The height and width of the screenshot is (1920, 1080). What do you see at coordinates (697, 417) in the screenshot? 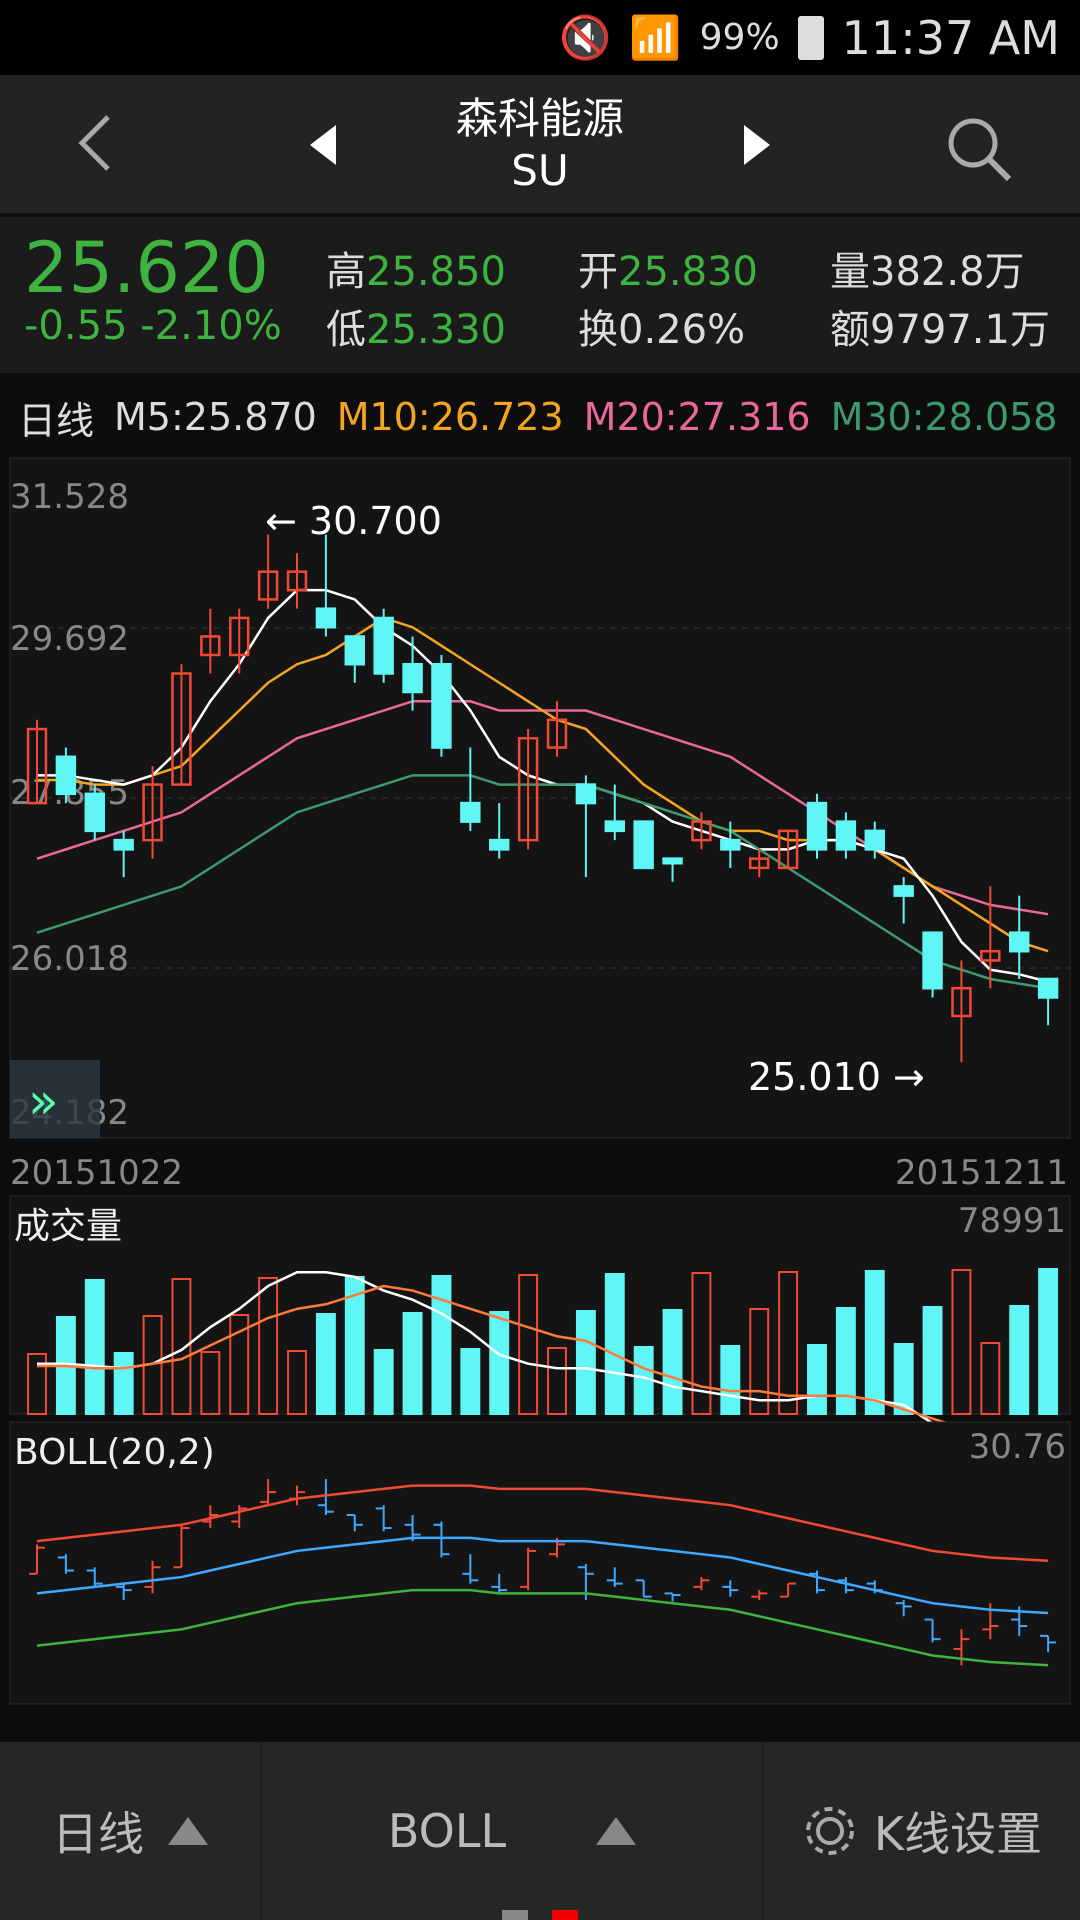
I see `ma20-value: M20:27.316` at bounding box center [697, 417].